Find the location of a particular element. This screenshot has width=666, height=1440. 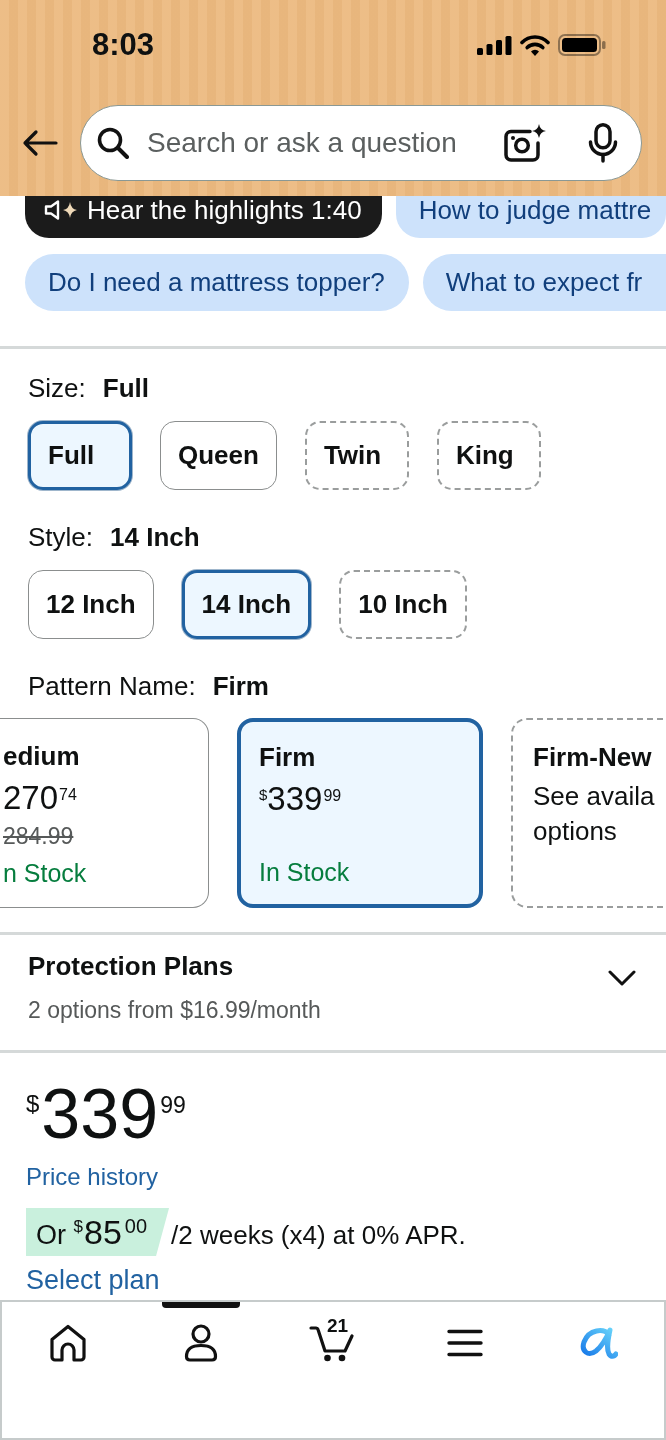

availability-note: options is located at coordinates (575, 831).